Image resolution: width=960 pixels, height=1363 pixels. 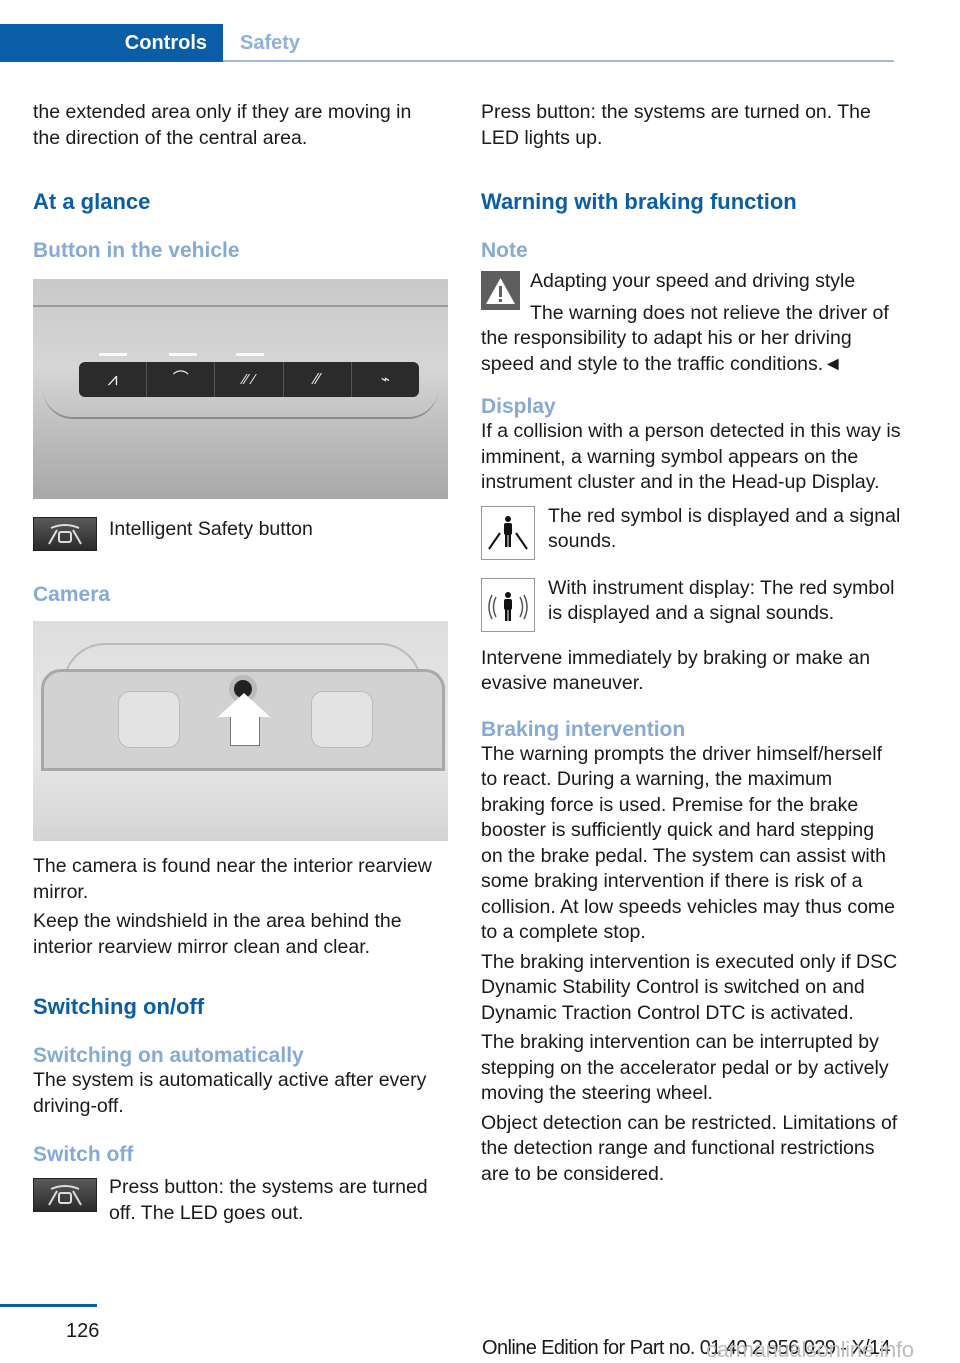 I want to click on camera-location-photo, so click(x=240, y=731).